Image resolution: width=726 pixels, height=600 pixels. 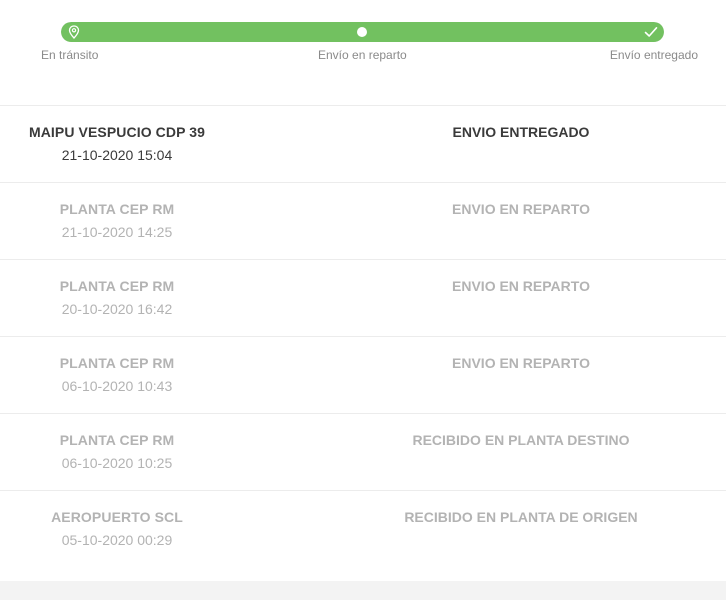 What do you see at coordinates (117, 232) in the screenshot?
I see `event-datetime: 21-10-2020 14:25` at bounding box center [117, 232].